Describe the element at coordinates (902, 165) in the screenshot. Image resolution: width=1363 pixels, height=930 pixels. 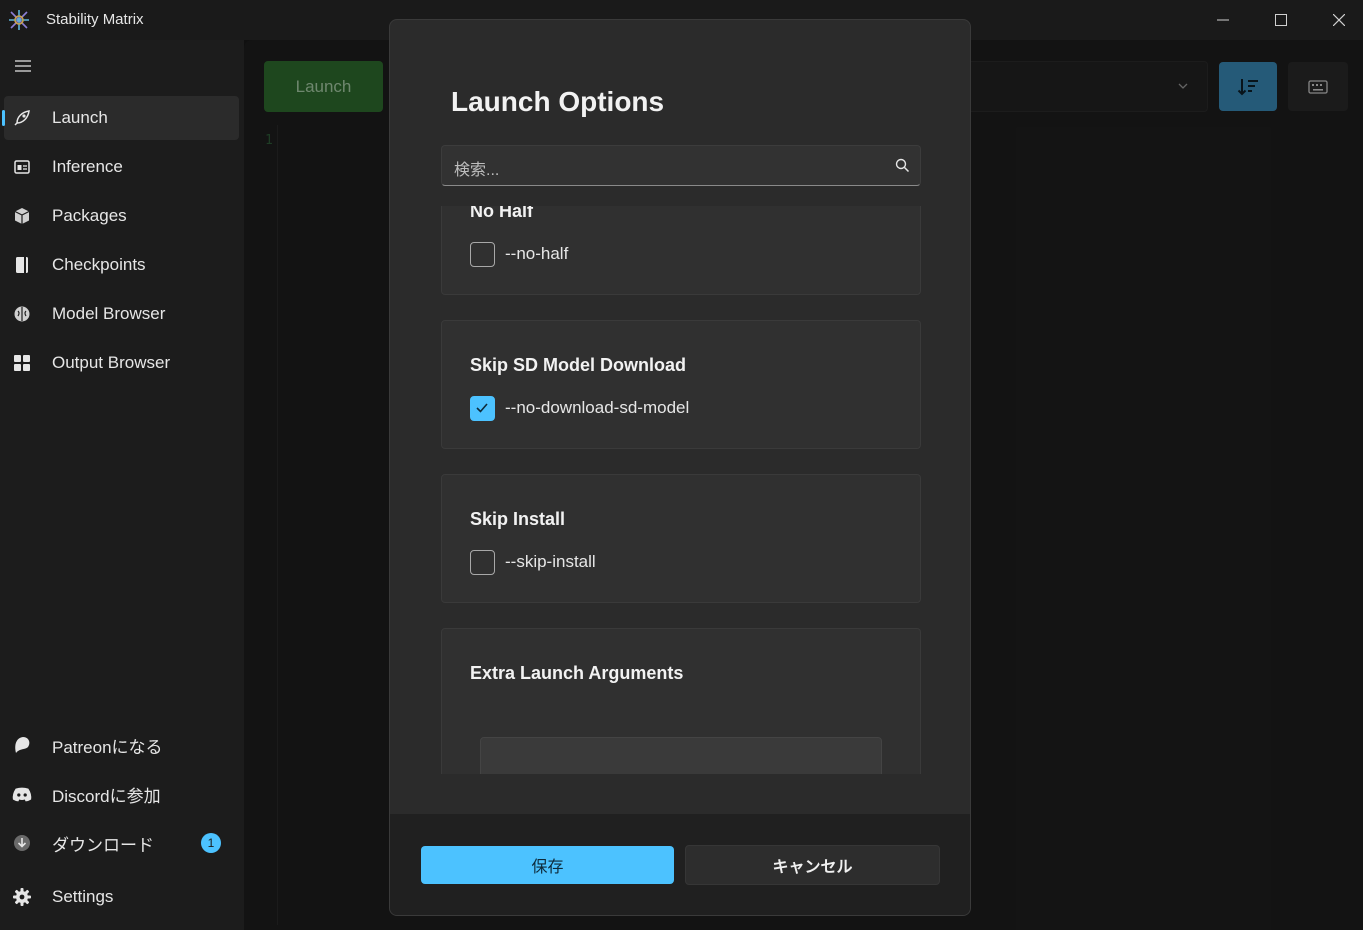
I see `search-icon` at that location.